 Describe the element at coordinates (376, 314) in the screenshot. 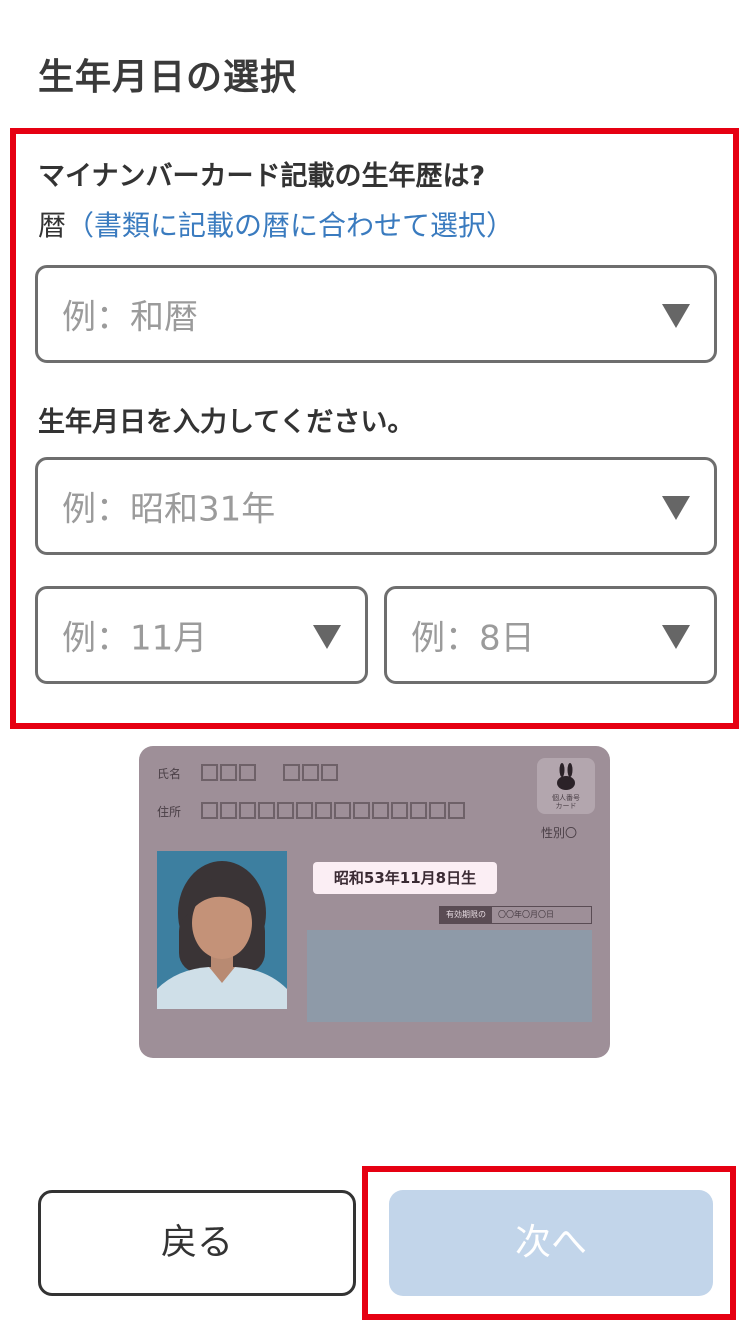

I see `era-select: 例：和暦` at that location.